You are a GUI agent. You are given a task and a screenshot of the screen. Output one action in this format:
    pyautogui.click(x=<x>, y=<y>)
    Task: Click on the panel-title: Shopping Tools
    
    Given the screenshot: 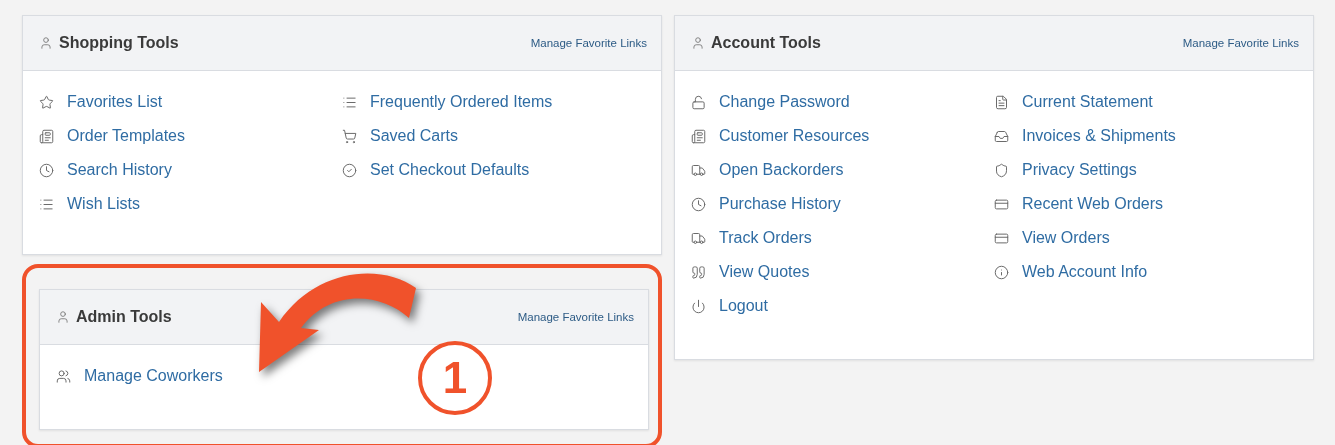 What is the action you would take?
    pyautogui.click(x=119, y=43)
    